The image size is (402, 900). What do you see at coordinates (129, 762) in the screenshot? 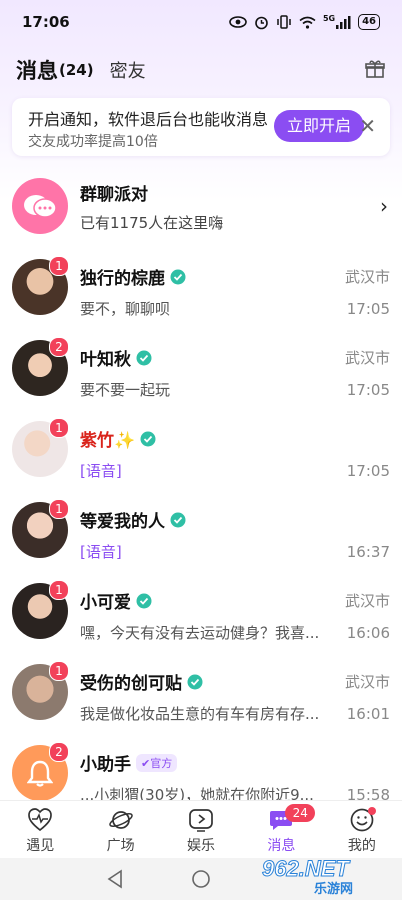
I see `contact-name: 小助手 ✔官方` at bounding box center [129, 762].